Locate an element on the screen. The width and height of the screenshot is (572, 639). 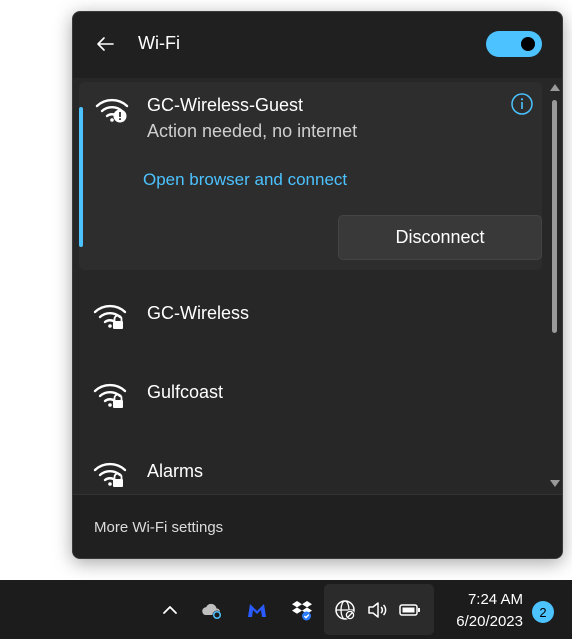
scroll-up-icon is located at coordinates (555, 87).